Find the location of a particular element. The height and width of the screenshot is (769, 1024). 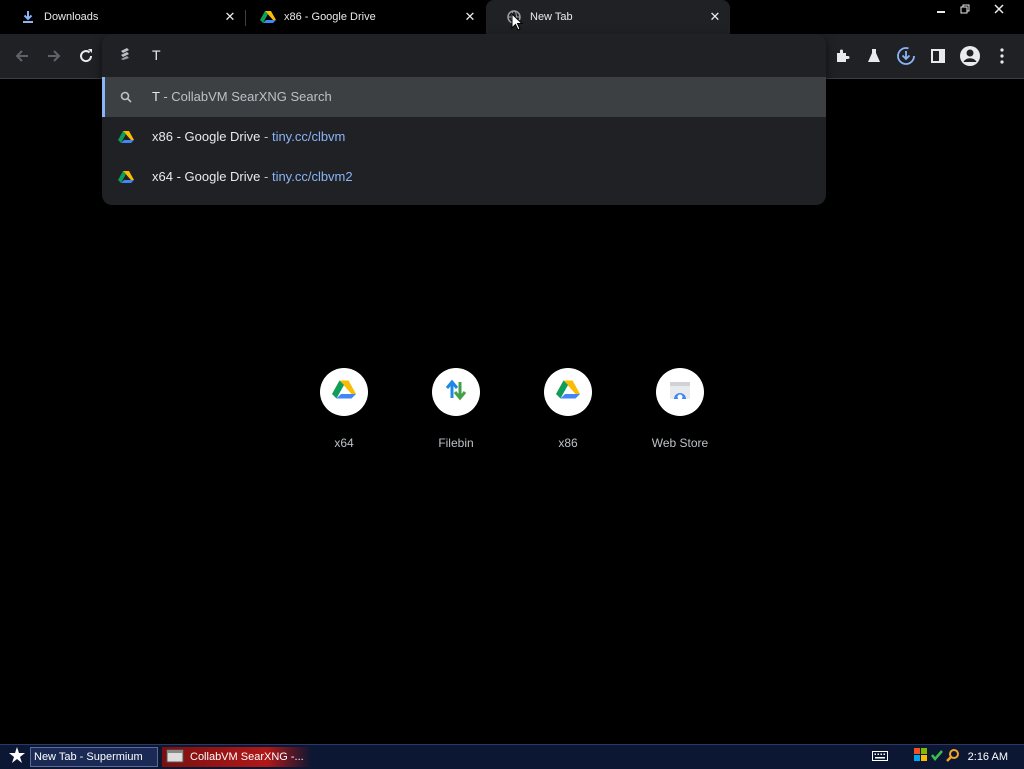

menu-kebab-icon is located at coordinates (1002, 56).